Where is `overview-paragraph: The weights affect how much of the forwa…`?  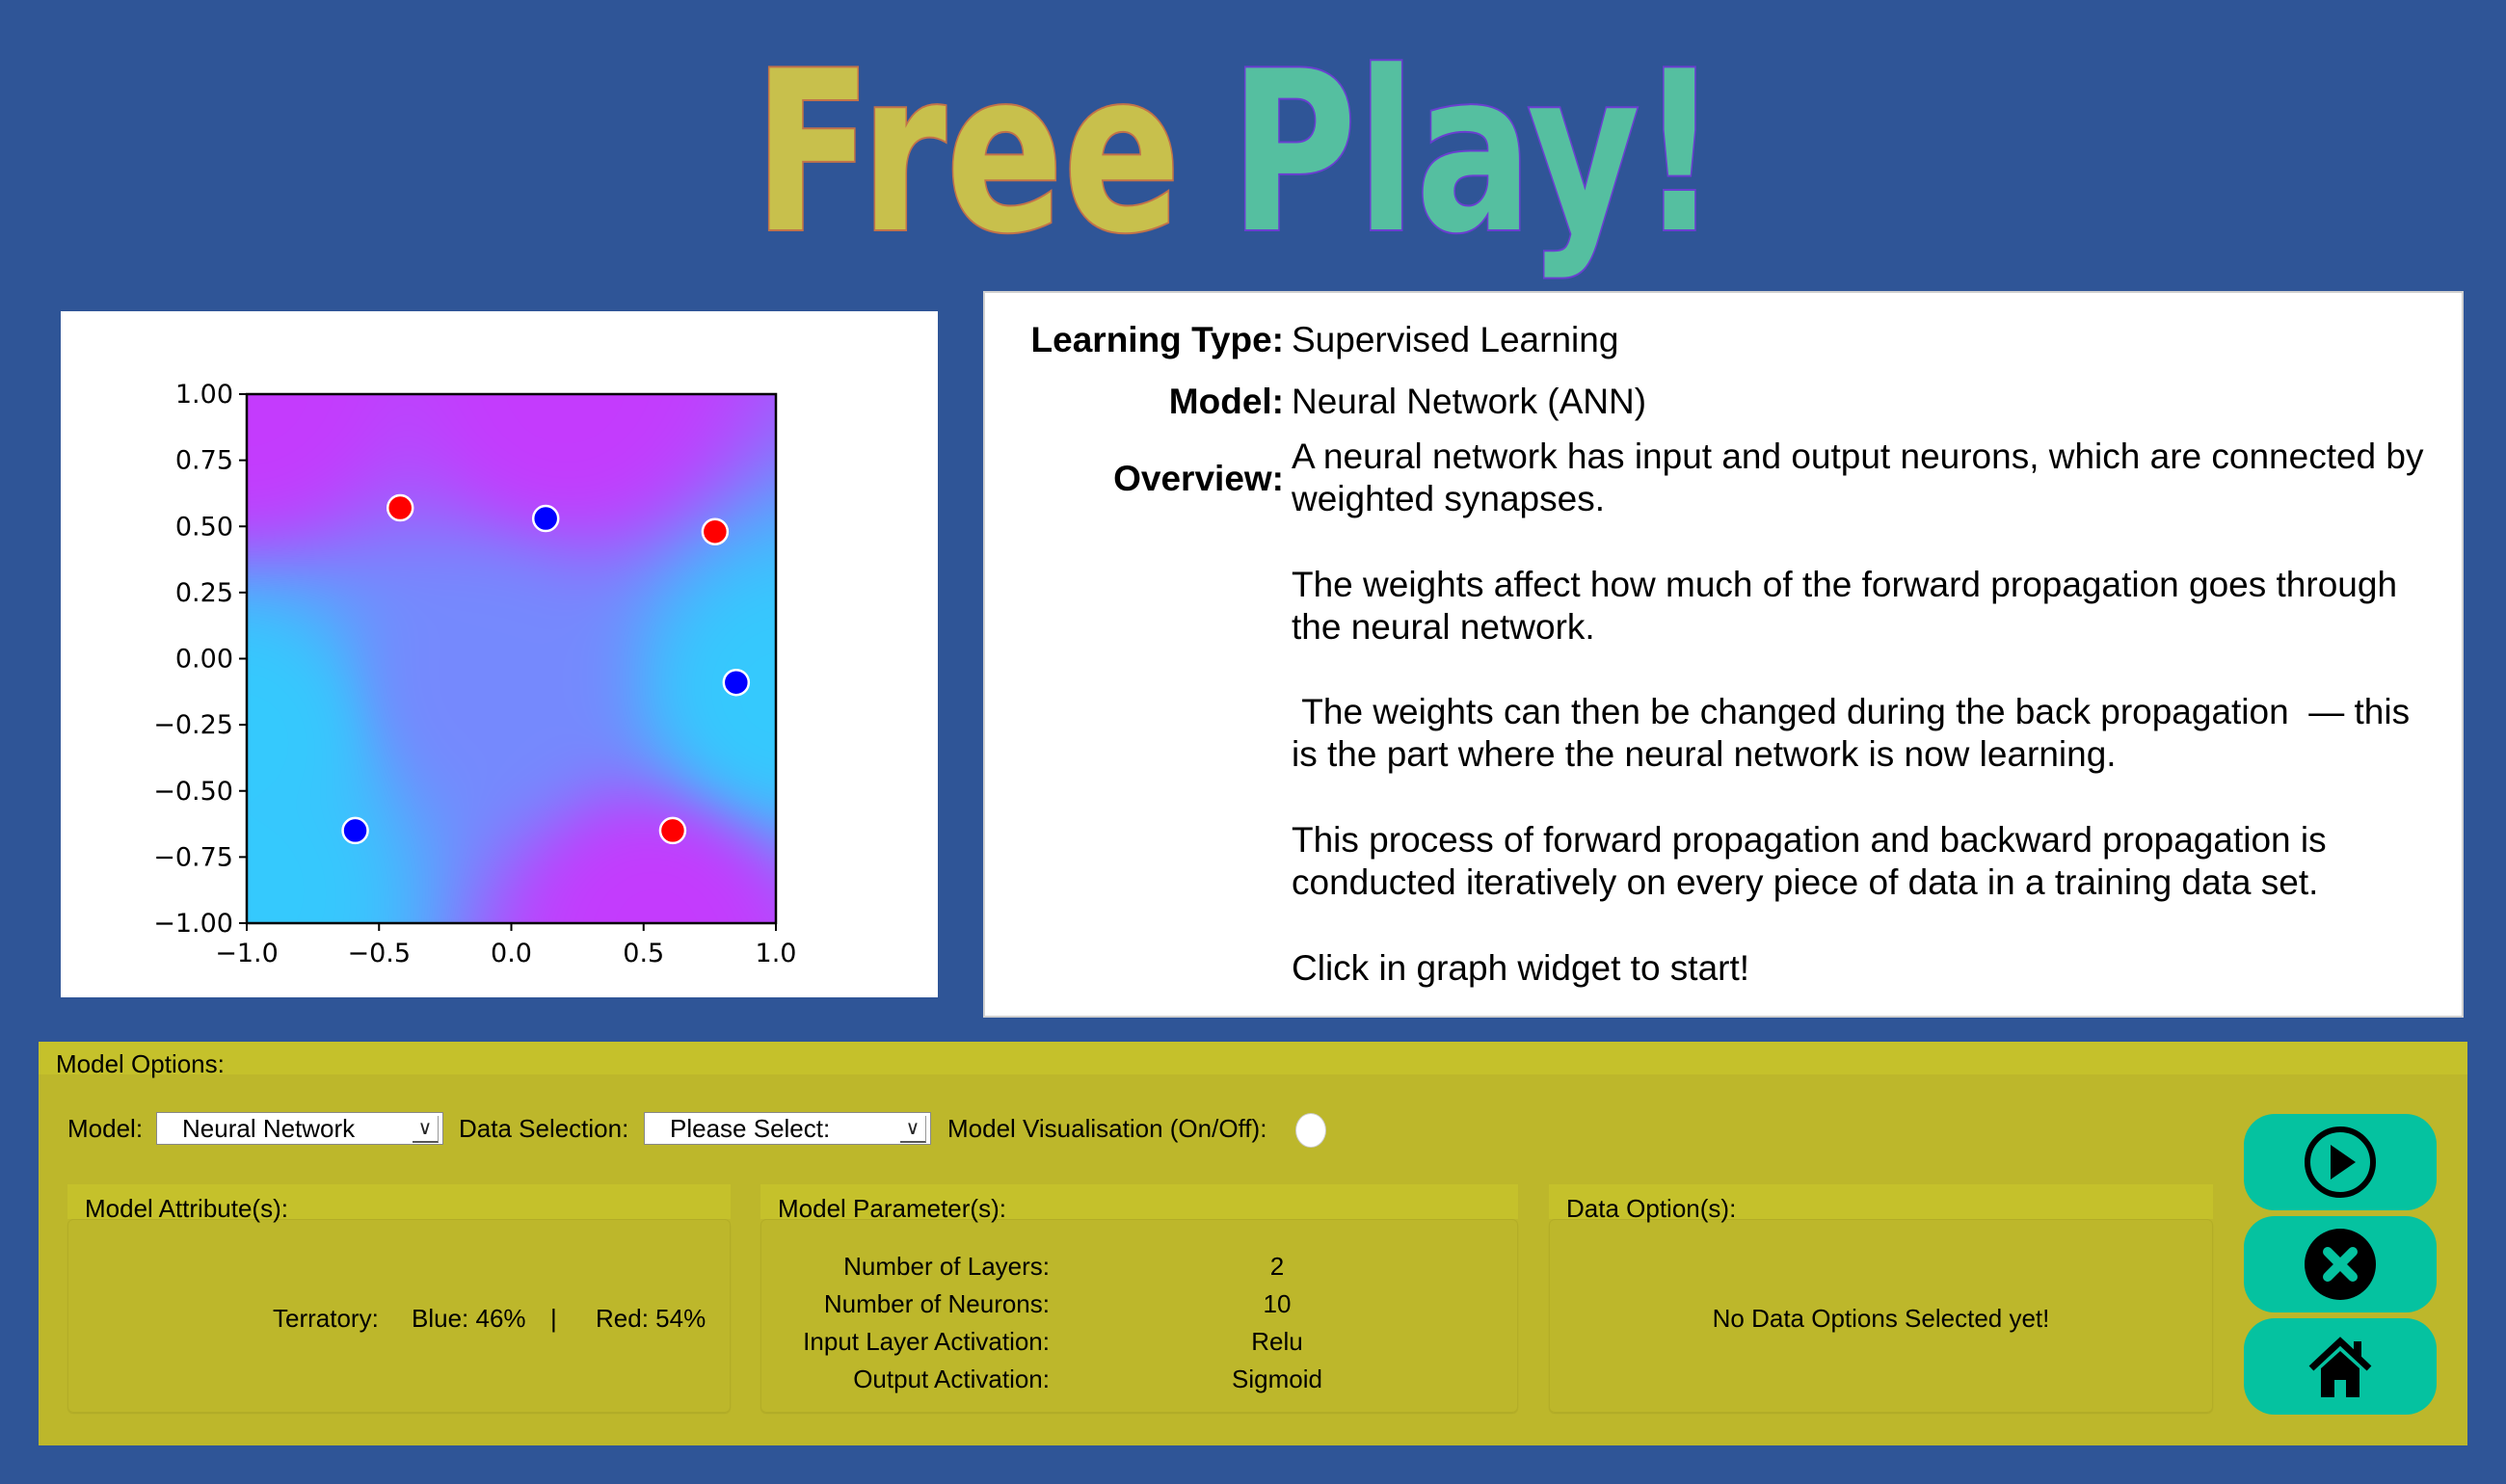
overview-paragraph: The weights affect how much of the forwa… is located at coordinates (1845, 606).